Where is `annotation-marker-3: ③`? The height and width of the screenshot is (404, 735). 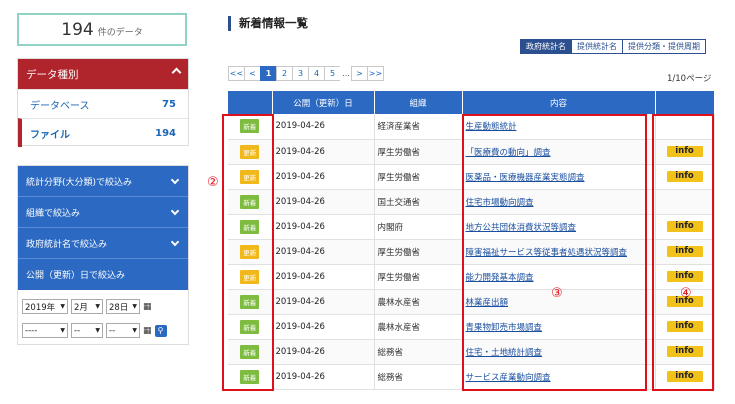 annotation-marker-3: ③ is located at coordinates (557, 293).